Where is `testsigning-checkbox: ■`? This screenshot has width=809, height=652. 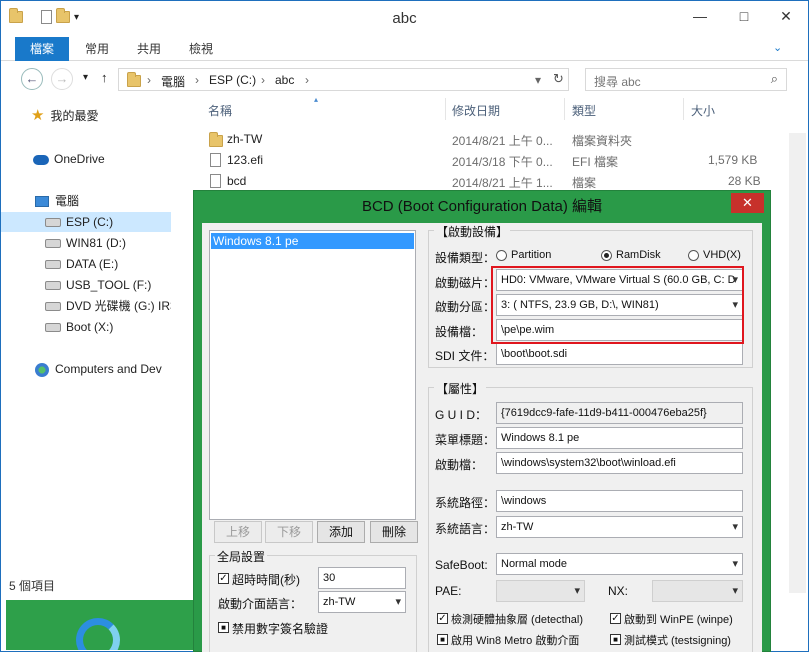
testsigning-checkbox: ■ is located at coordinates (615, 639).